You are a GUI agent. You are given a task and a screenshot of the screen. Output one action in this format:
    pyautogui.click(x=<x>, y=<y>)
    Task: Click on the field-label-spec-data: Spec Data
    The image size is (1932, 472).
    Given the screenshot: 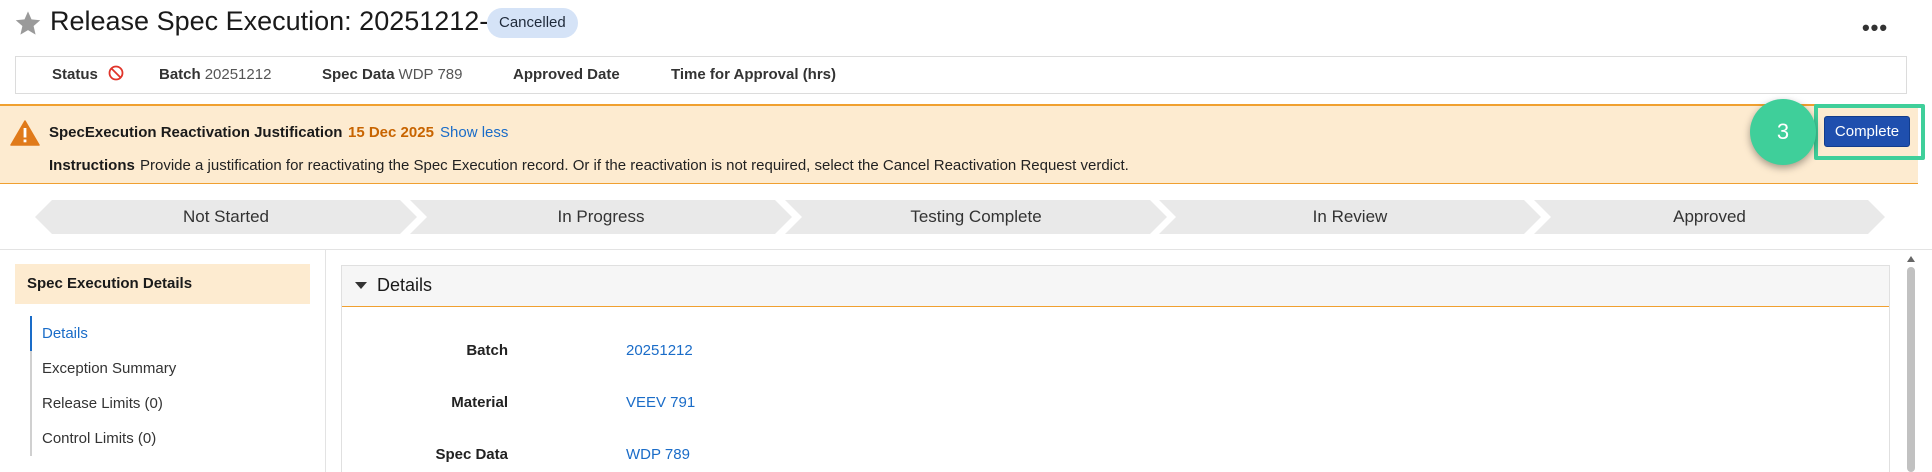 What is the action you would take?
    pyautogui.click(x=471, y=454)
    